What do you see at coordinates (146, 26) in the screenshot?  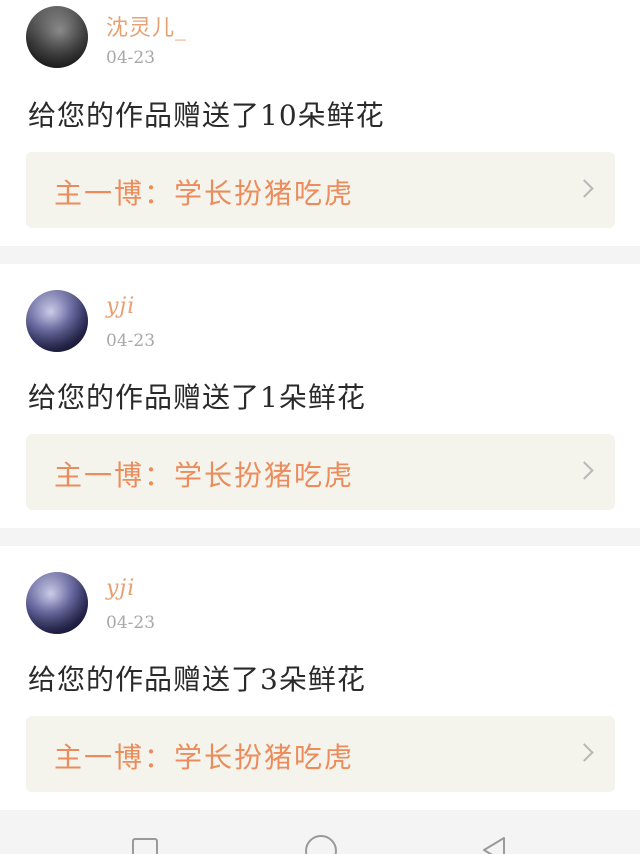 I see `username: 沈灵儿_` at bounding box center [146, 26].